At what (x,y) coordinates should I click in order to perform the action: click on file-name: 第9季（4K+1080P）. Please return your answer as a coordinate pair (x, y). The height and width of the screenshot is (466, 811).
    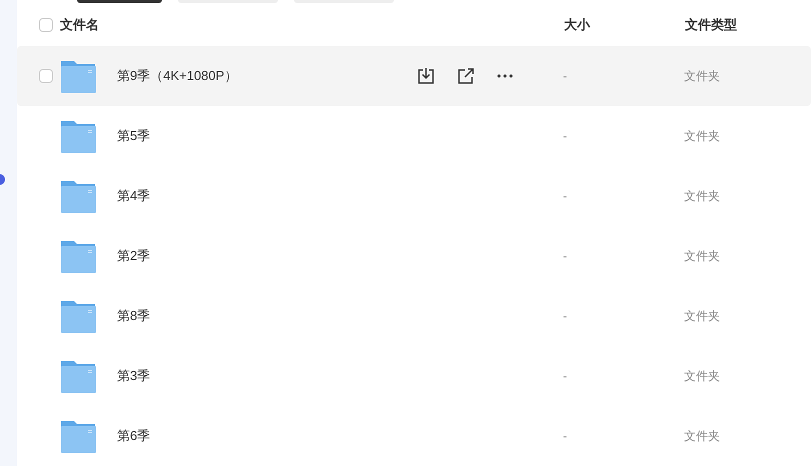
    Looking at the image, I should click on (267, 76).